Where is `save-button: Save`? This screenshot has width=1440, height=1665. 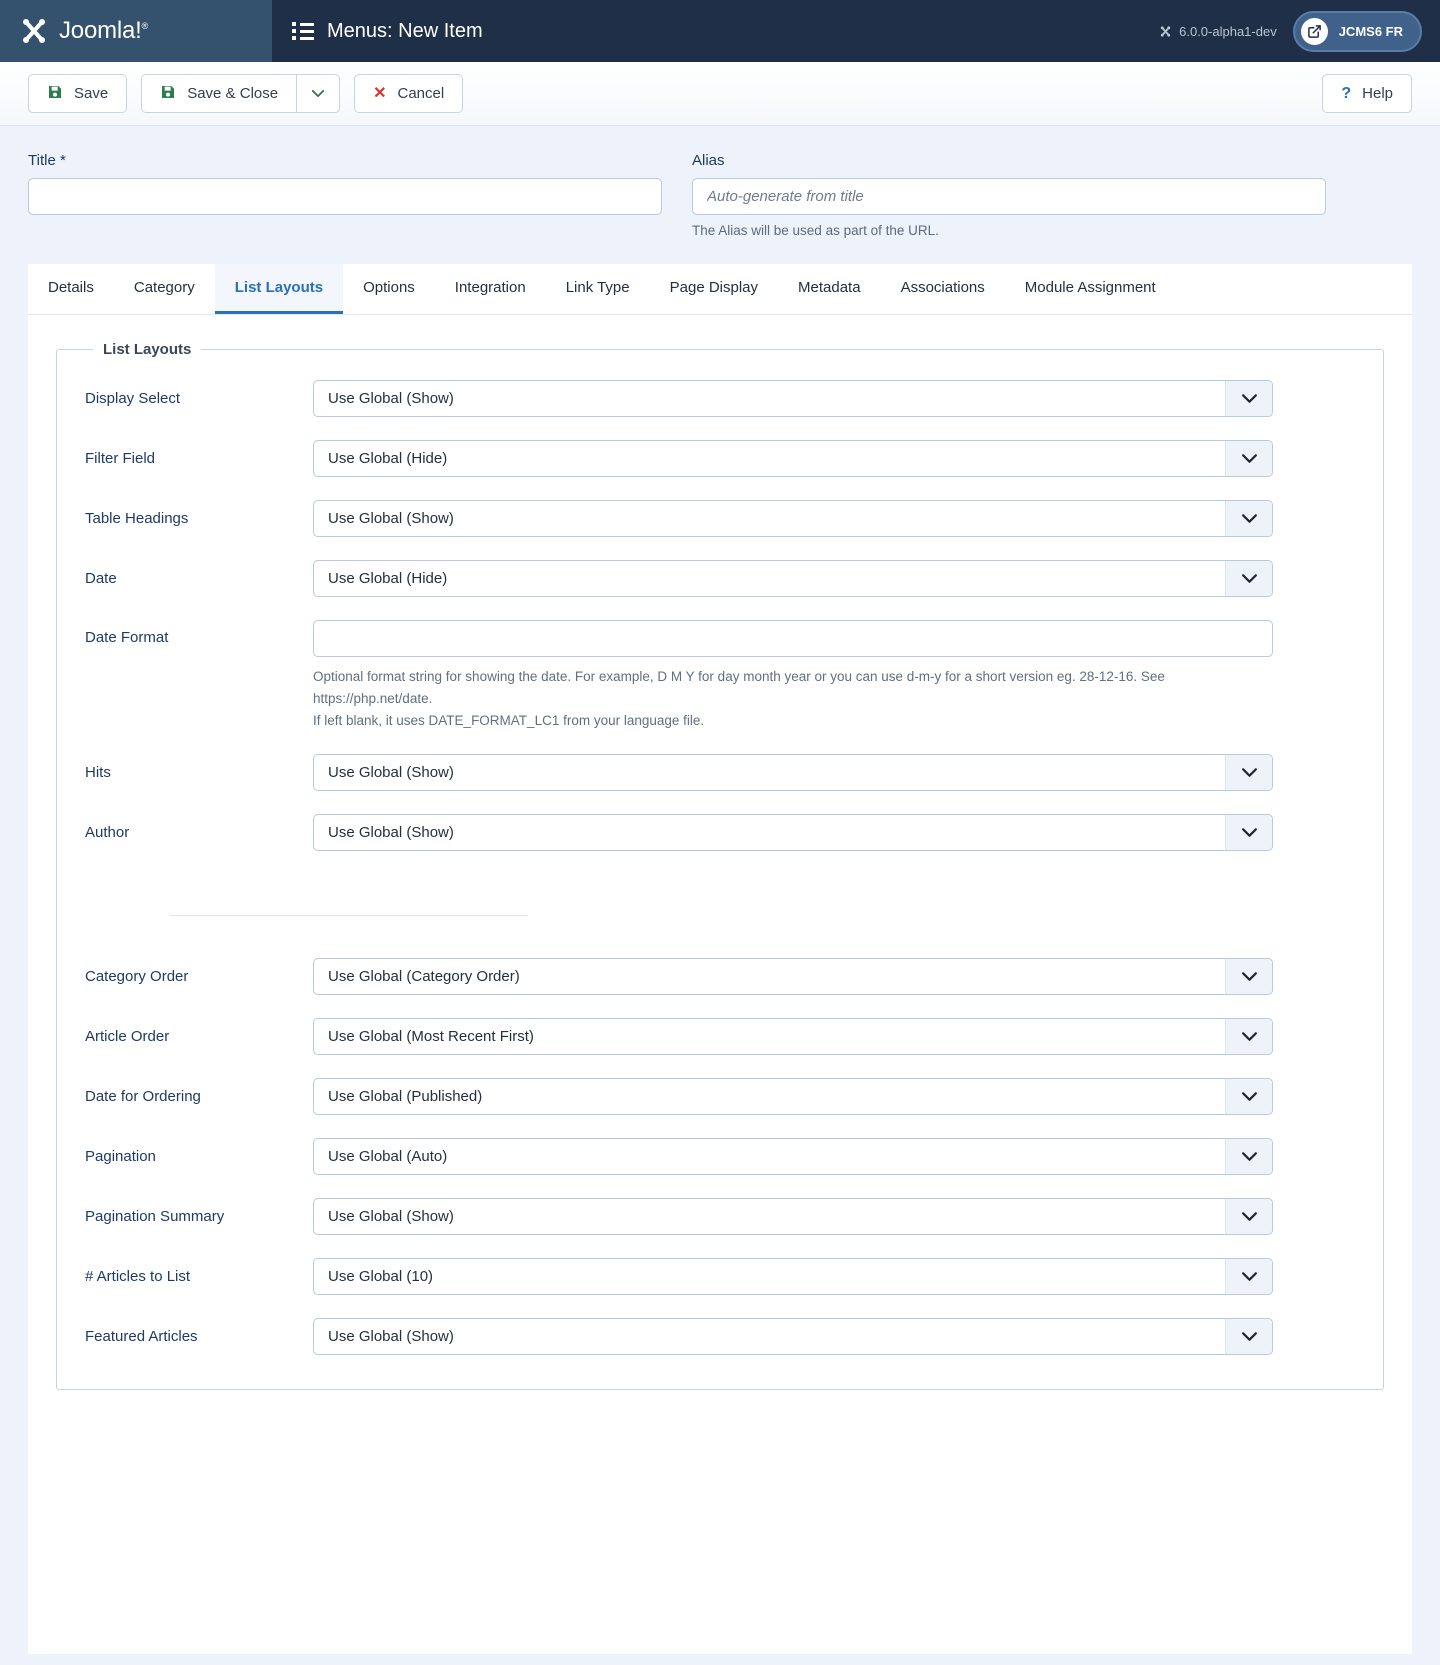 save-button: Save is located at coordinates (78, 93).